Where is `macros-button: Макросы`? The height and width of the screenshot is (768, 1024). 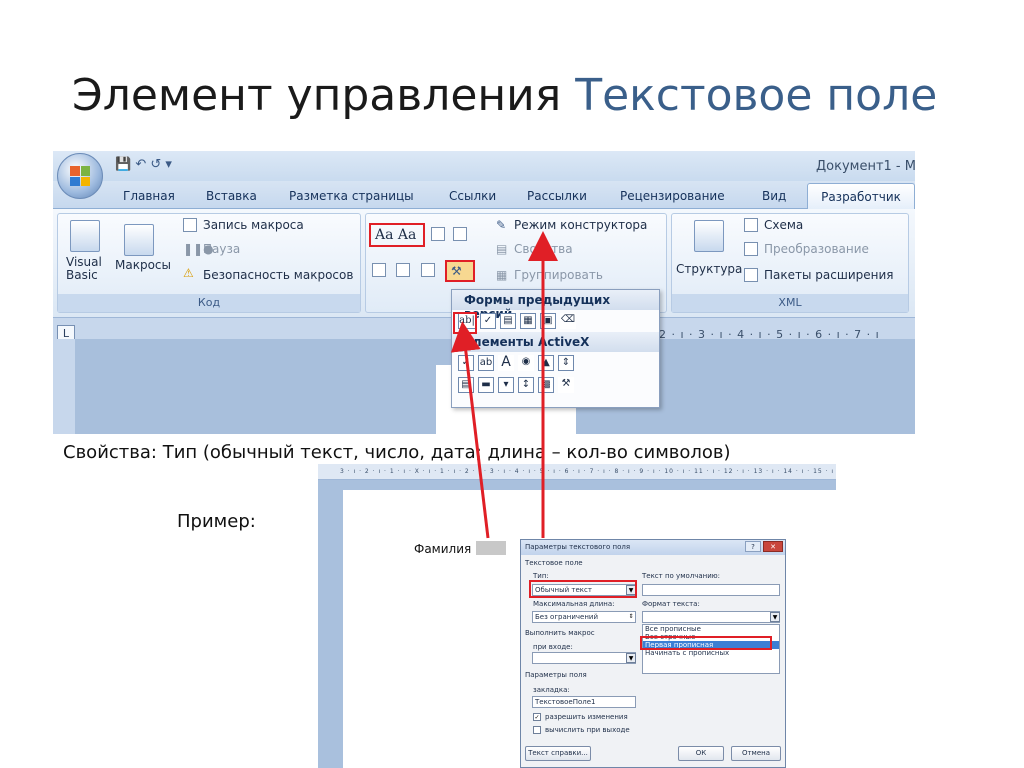 macros-button: Макросы is located at coordinates (143, 265).